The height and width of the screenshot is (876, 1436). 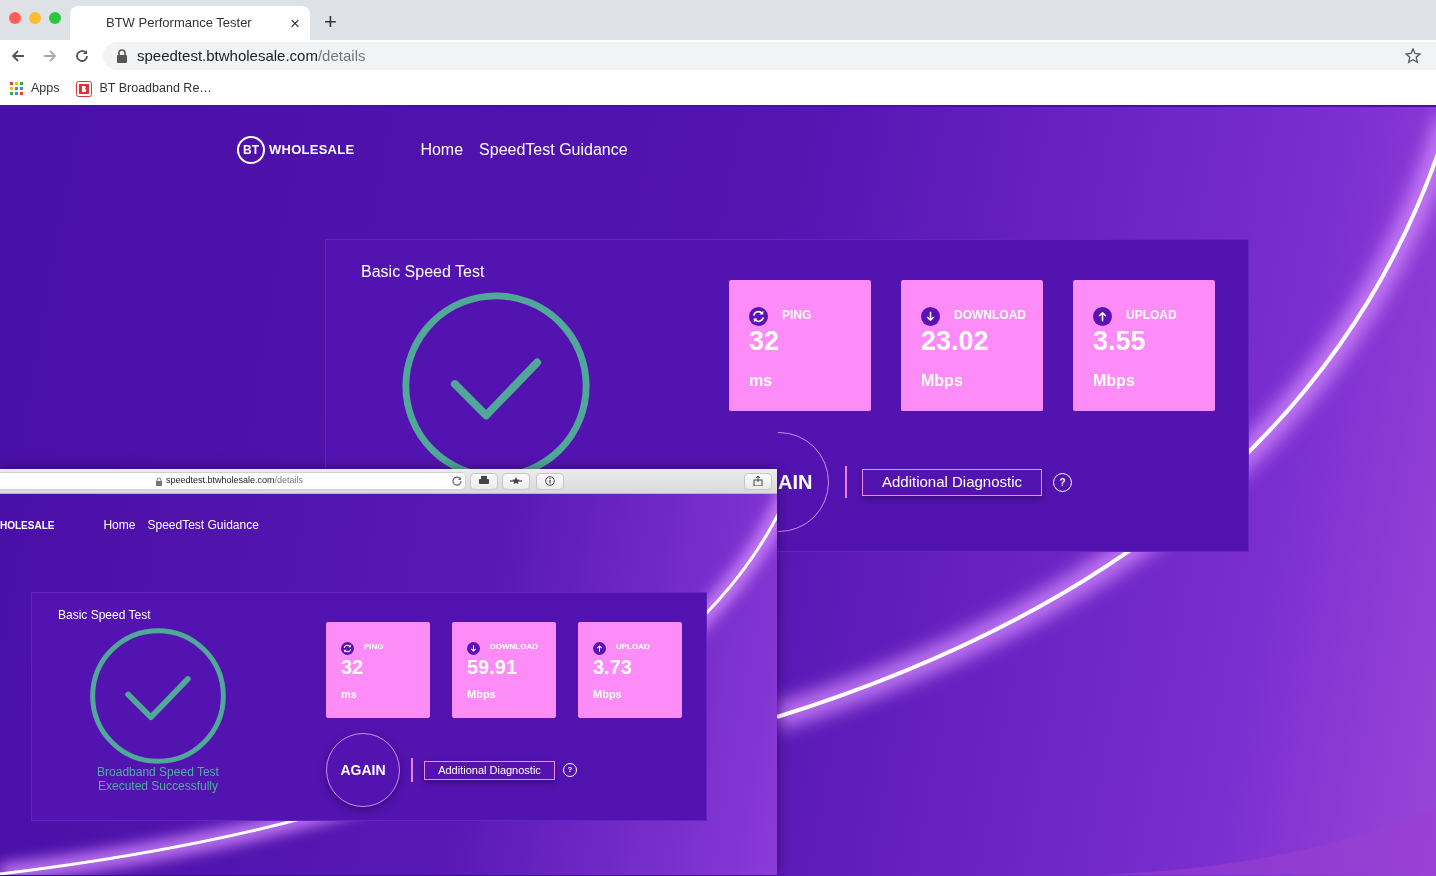 I want to click on success-check-icon, so click(x=158, y=696).